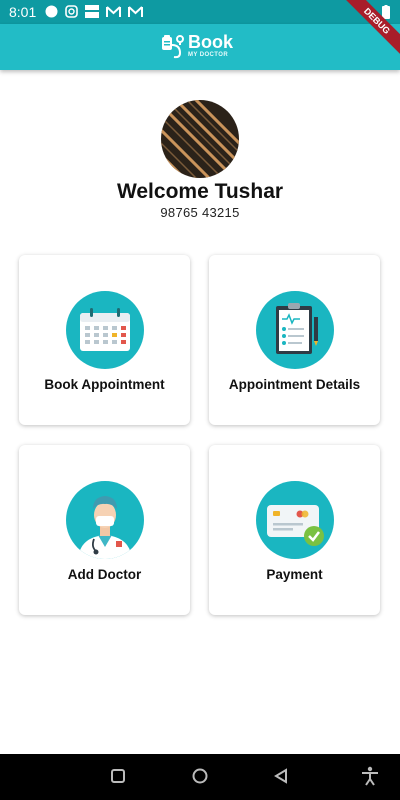 Image resolution: width=400 pixels, height=800 pixels. I want to click on logo-subtitle: MY DOCTOR, so click(208, 55).